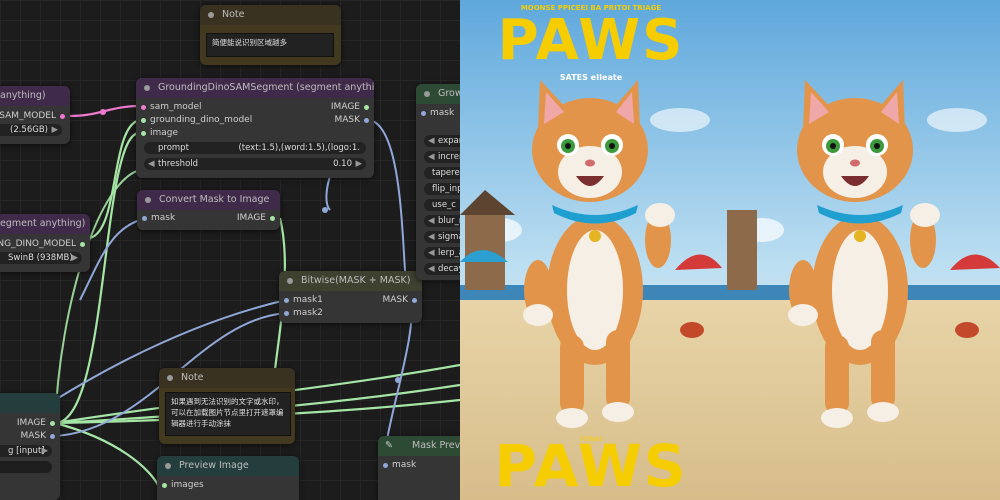 Image resolution: width=1000 pixels, height=500 pixels. Describe the element at coordinates (143, 120) in the screenshot. I see `grounding-input-slot` at that location.